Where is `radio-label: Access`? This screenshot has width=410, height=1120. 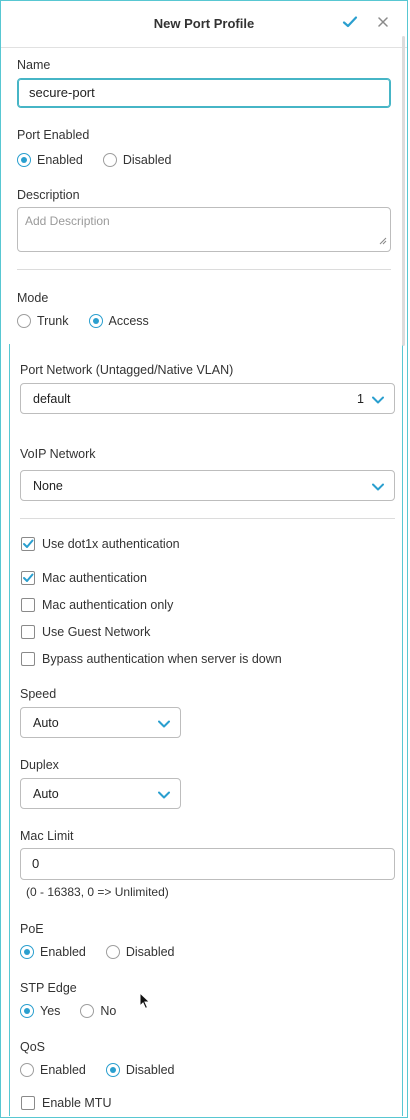 radio-label: Access is located at coordinates (128, 321).